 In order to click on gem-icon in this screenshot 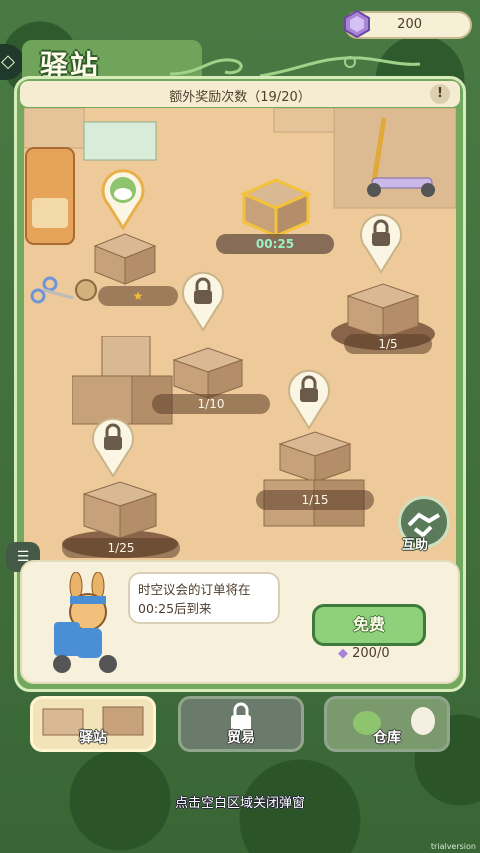, I will do `click(357, 24)`.